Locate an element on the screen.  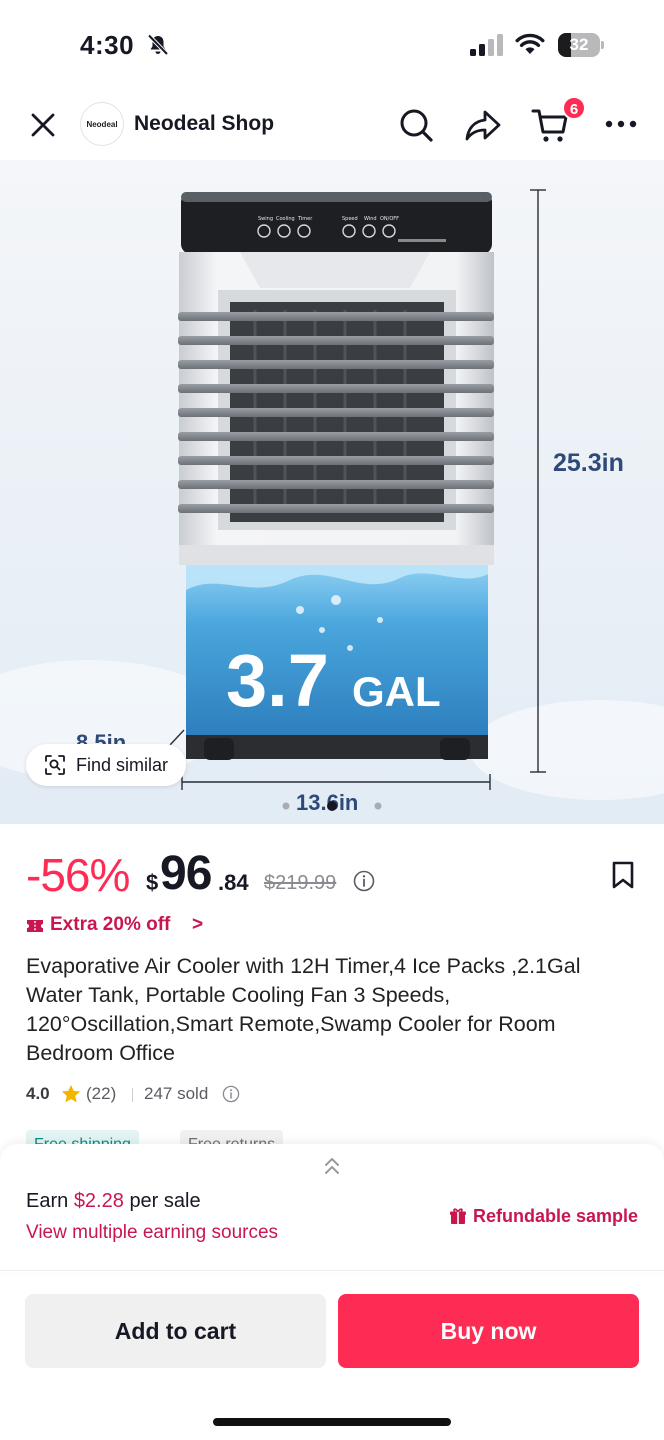
close-icon is located at coordinates (43, 125).